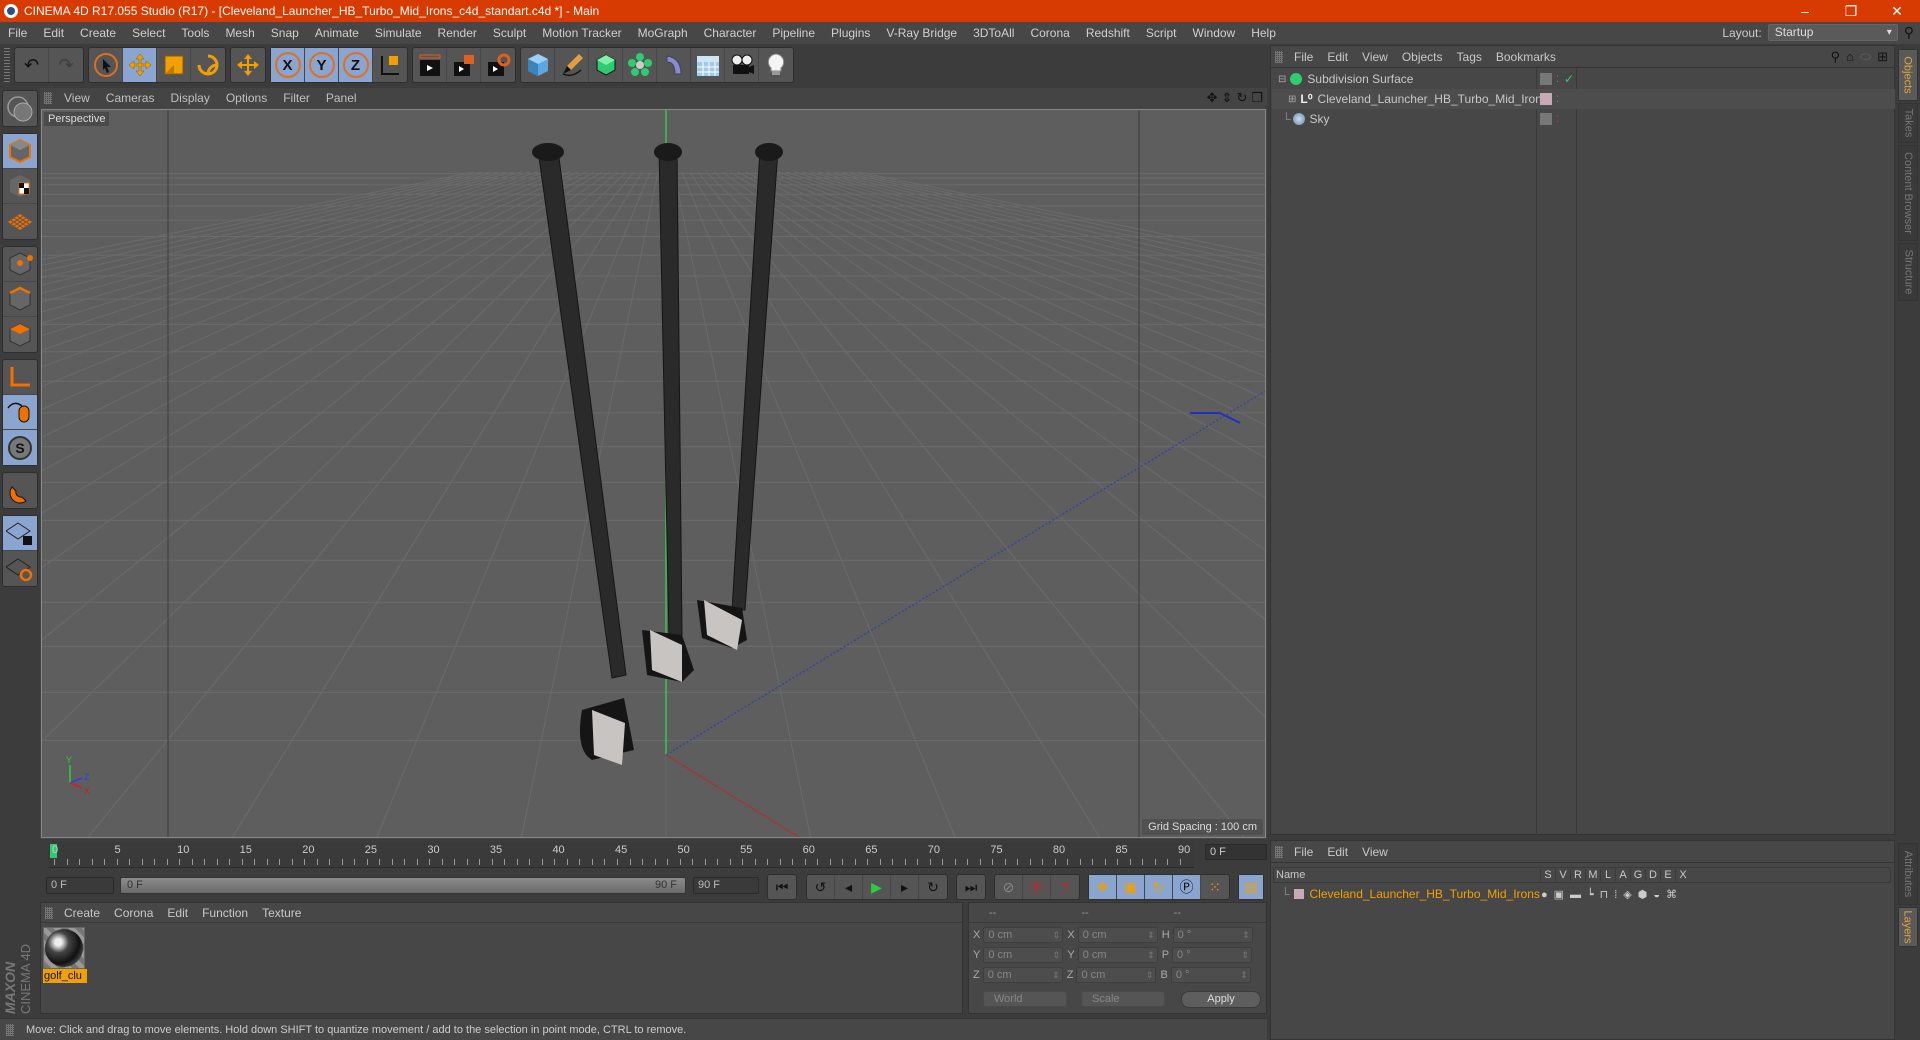  Describe the element at coordinates (1251, 887) in the screenshot. I see `timeline-layout-button: ▤` at that location.